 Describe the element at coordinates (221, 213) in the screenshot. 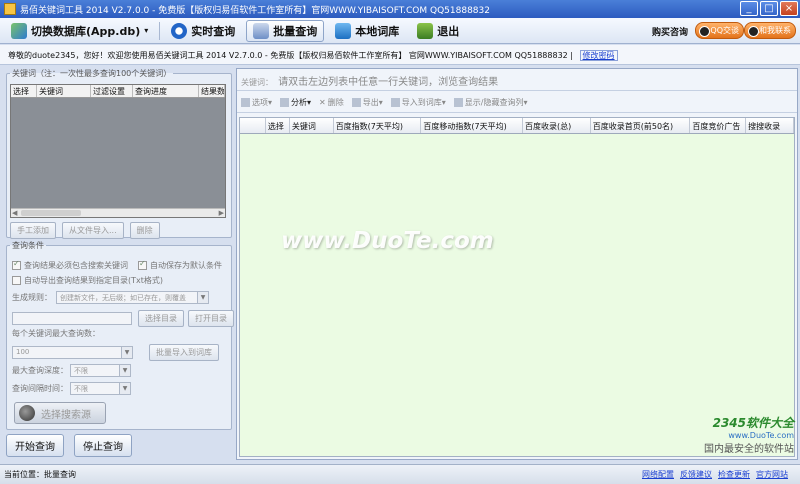

I see `scroll-right-icon: ▶` at that location.